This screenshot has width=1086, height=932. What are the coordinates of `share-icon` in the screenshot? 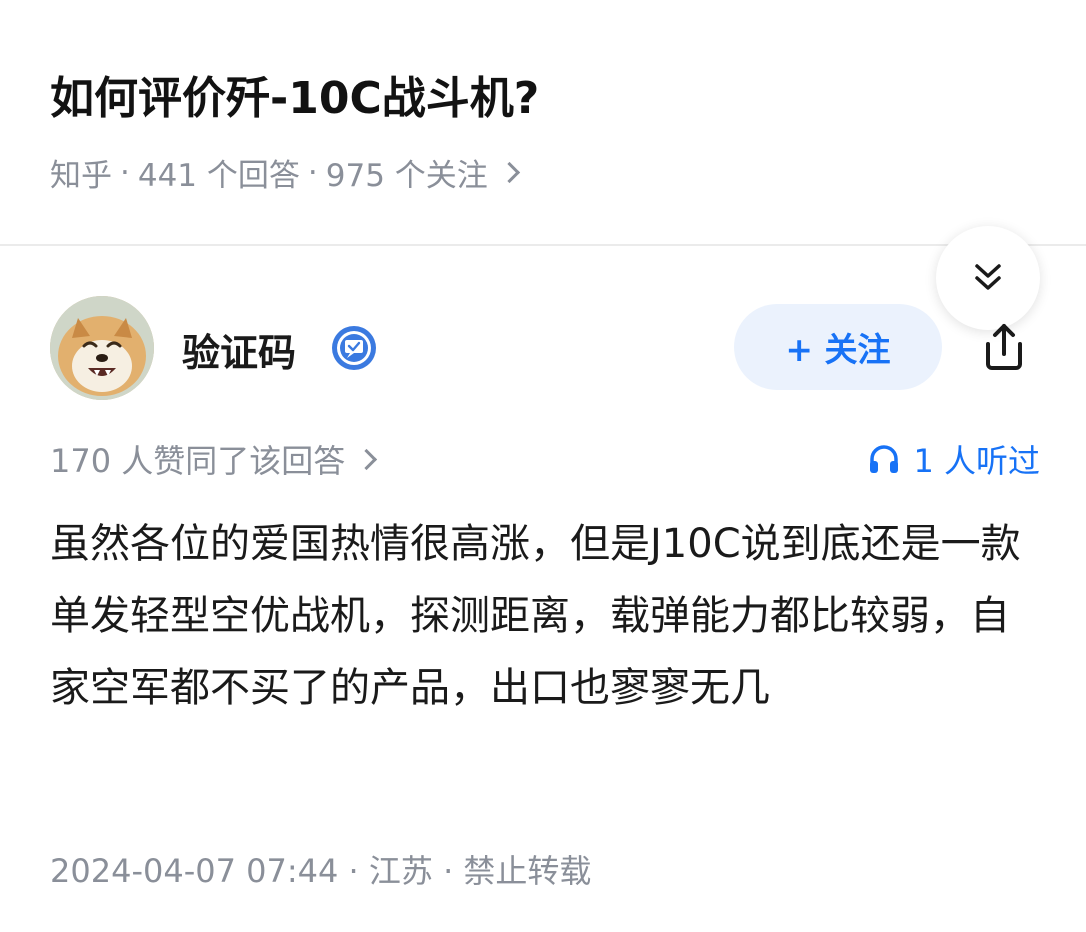 It's located at (1004, 348).